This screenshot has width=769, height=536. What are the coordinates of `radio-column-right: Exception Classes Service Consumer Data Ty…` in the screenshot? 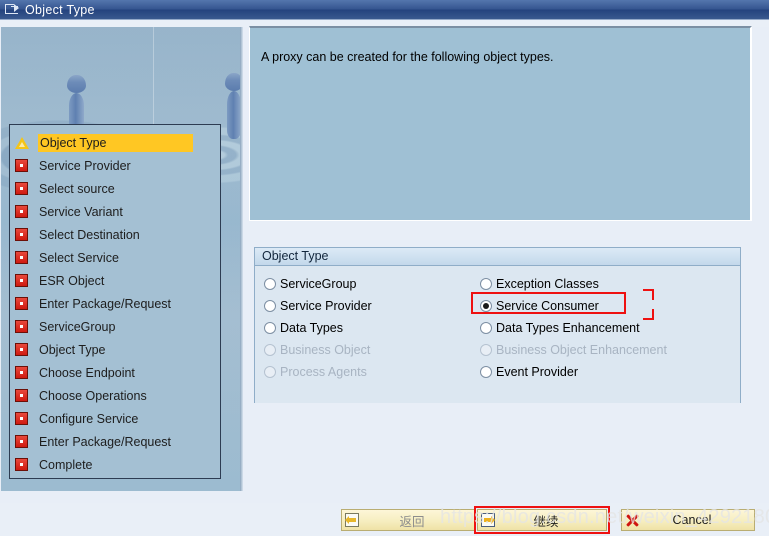 It's located at (605, 328).